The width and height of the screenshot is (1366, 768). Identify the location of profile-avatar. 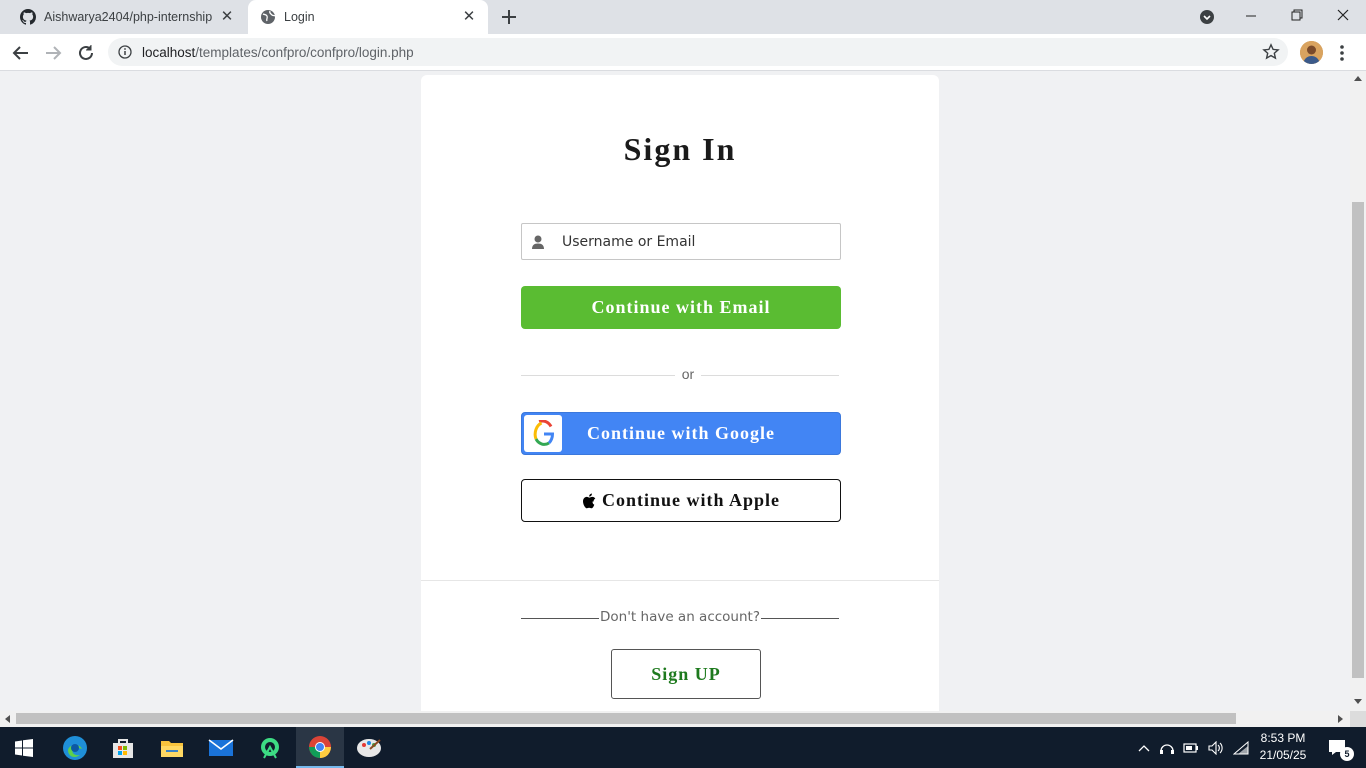
(1311, 52).